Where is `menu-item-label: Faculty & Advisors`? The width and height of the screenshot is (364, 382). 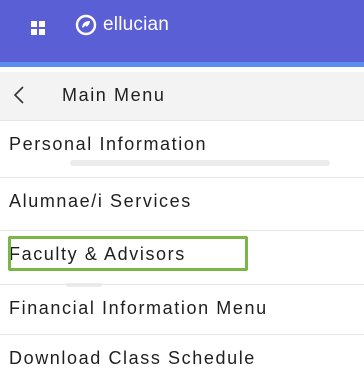
menu-item-label: Faculty & Advisors is located at coordinates (97, 254).